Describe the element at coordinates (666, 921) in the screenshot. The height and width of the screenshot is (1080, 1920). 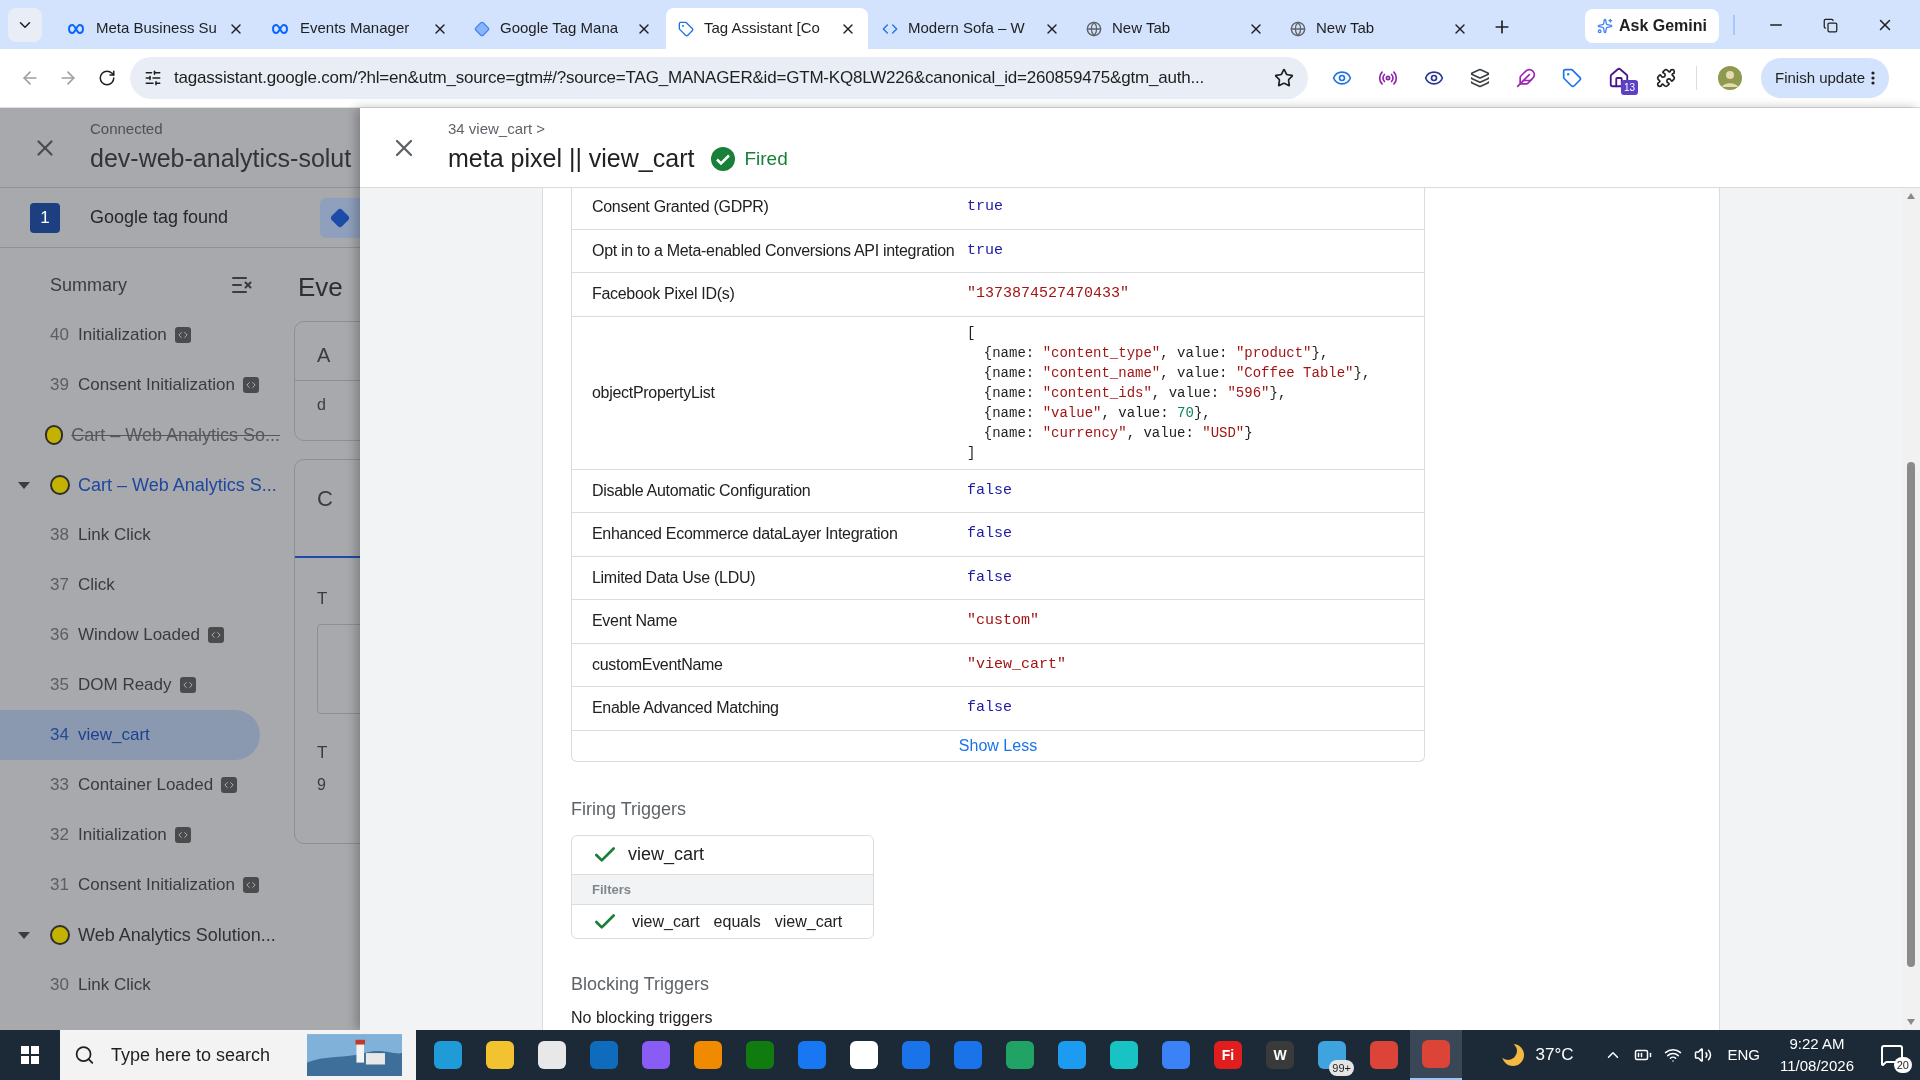
I see `filter-variable: view_cart` at that location.